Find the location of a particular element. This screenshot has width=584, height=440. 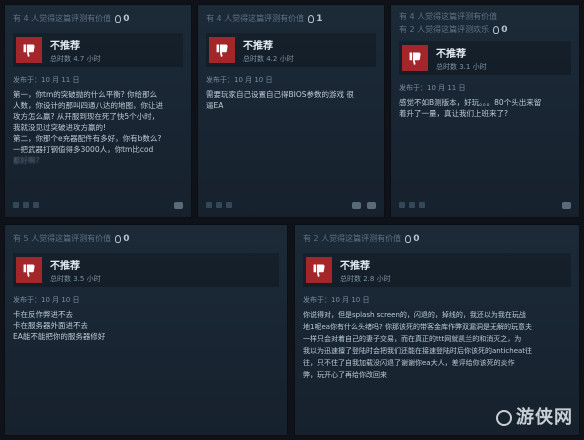

helpful-count: 有 4 人觉得这篇评测有价值 有 2 人觉得这篇评测欢乐 0 is located at coordinates (485, 23).